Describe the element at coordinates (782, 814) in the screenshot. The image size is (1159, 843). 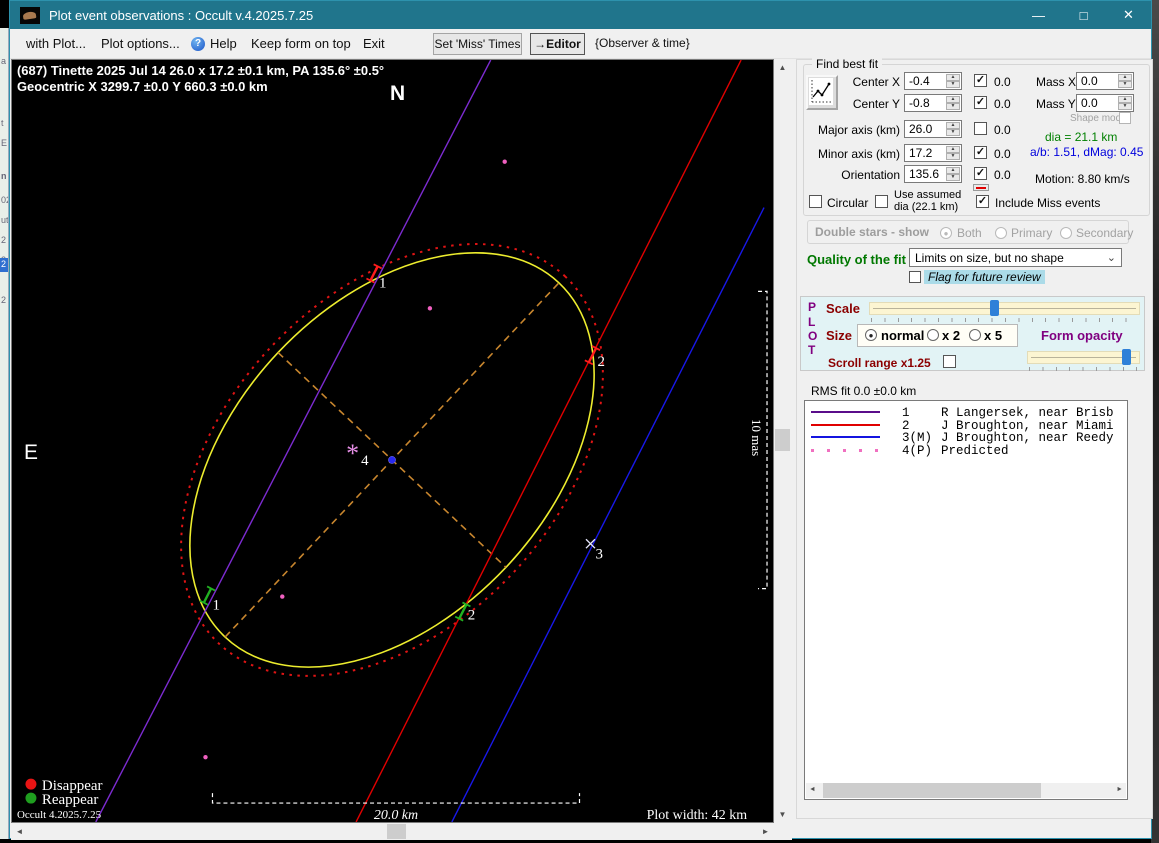
I see `scroll-down-arrow: ▼` at that location.